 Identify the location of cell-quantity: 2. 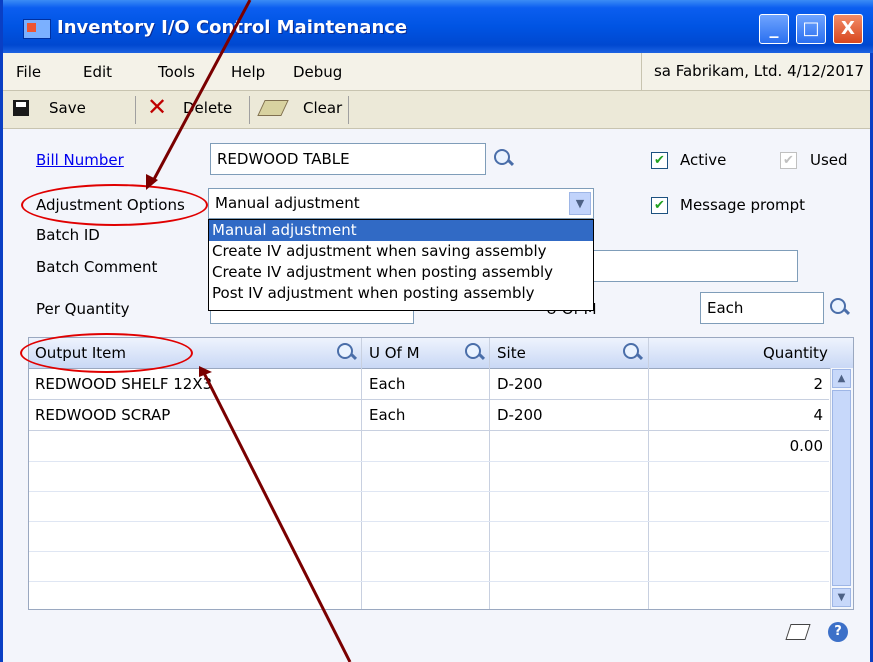
(818, 384).